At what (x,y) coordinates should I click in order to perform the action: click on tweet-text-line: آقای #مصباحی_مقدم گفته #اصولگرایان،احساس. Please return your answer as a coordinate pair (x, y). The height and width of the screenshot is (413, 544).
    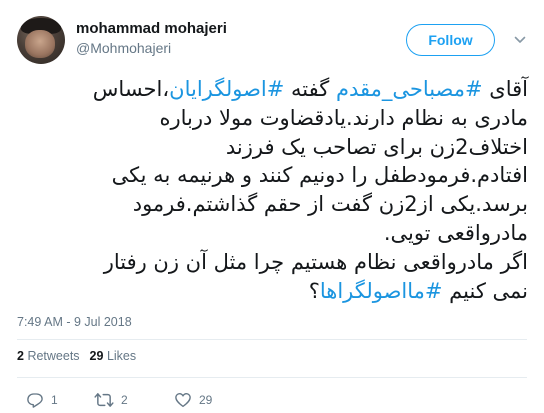
    Looking at the image, I should click on (271, 89).